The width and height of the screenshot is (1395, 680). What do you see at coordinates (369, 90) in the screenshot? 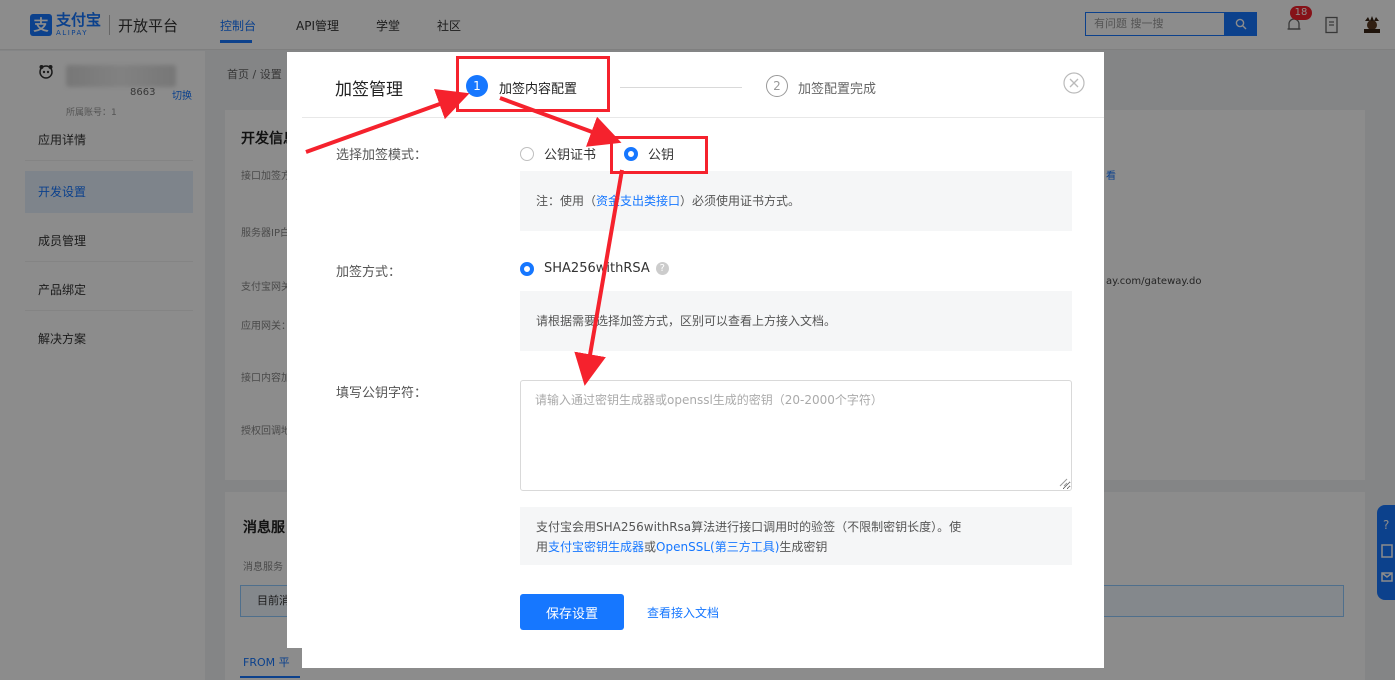
I see `modal-title: 加签管理` at bounding box center [369, 90].